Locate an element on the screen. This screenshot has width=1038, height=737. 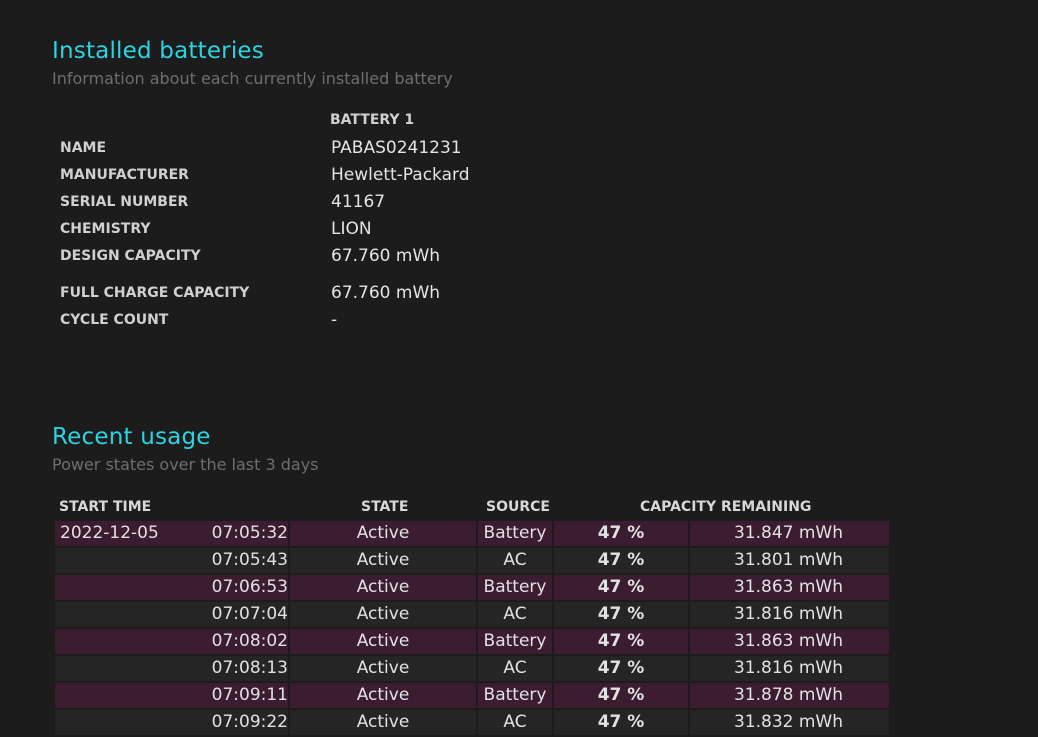
capacity-mwh-cell: 31.878 mWh is located at coordinates (789, 695).